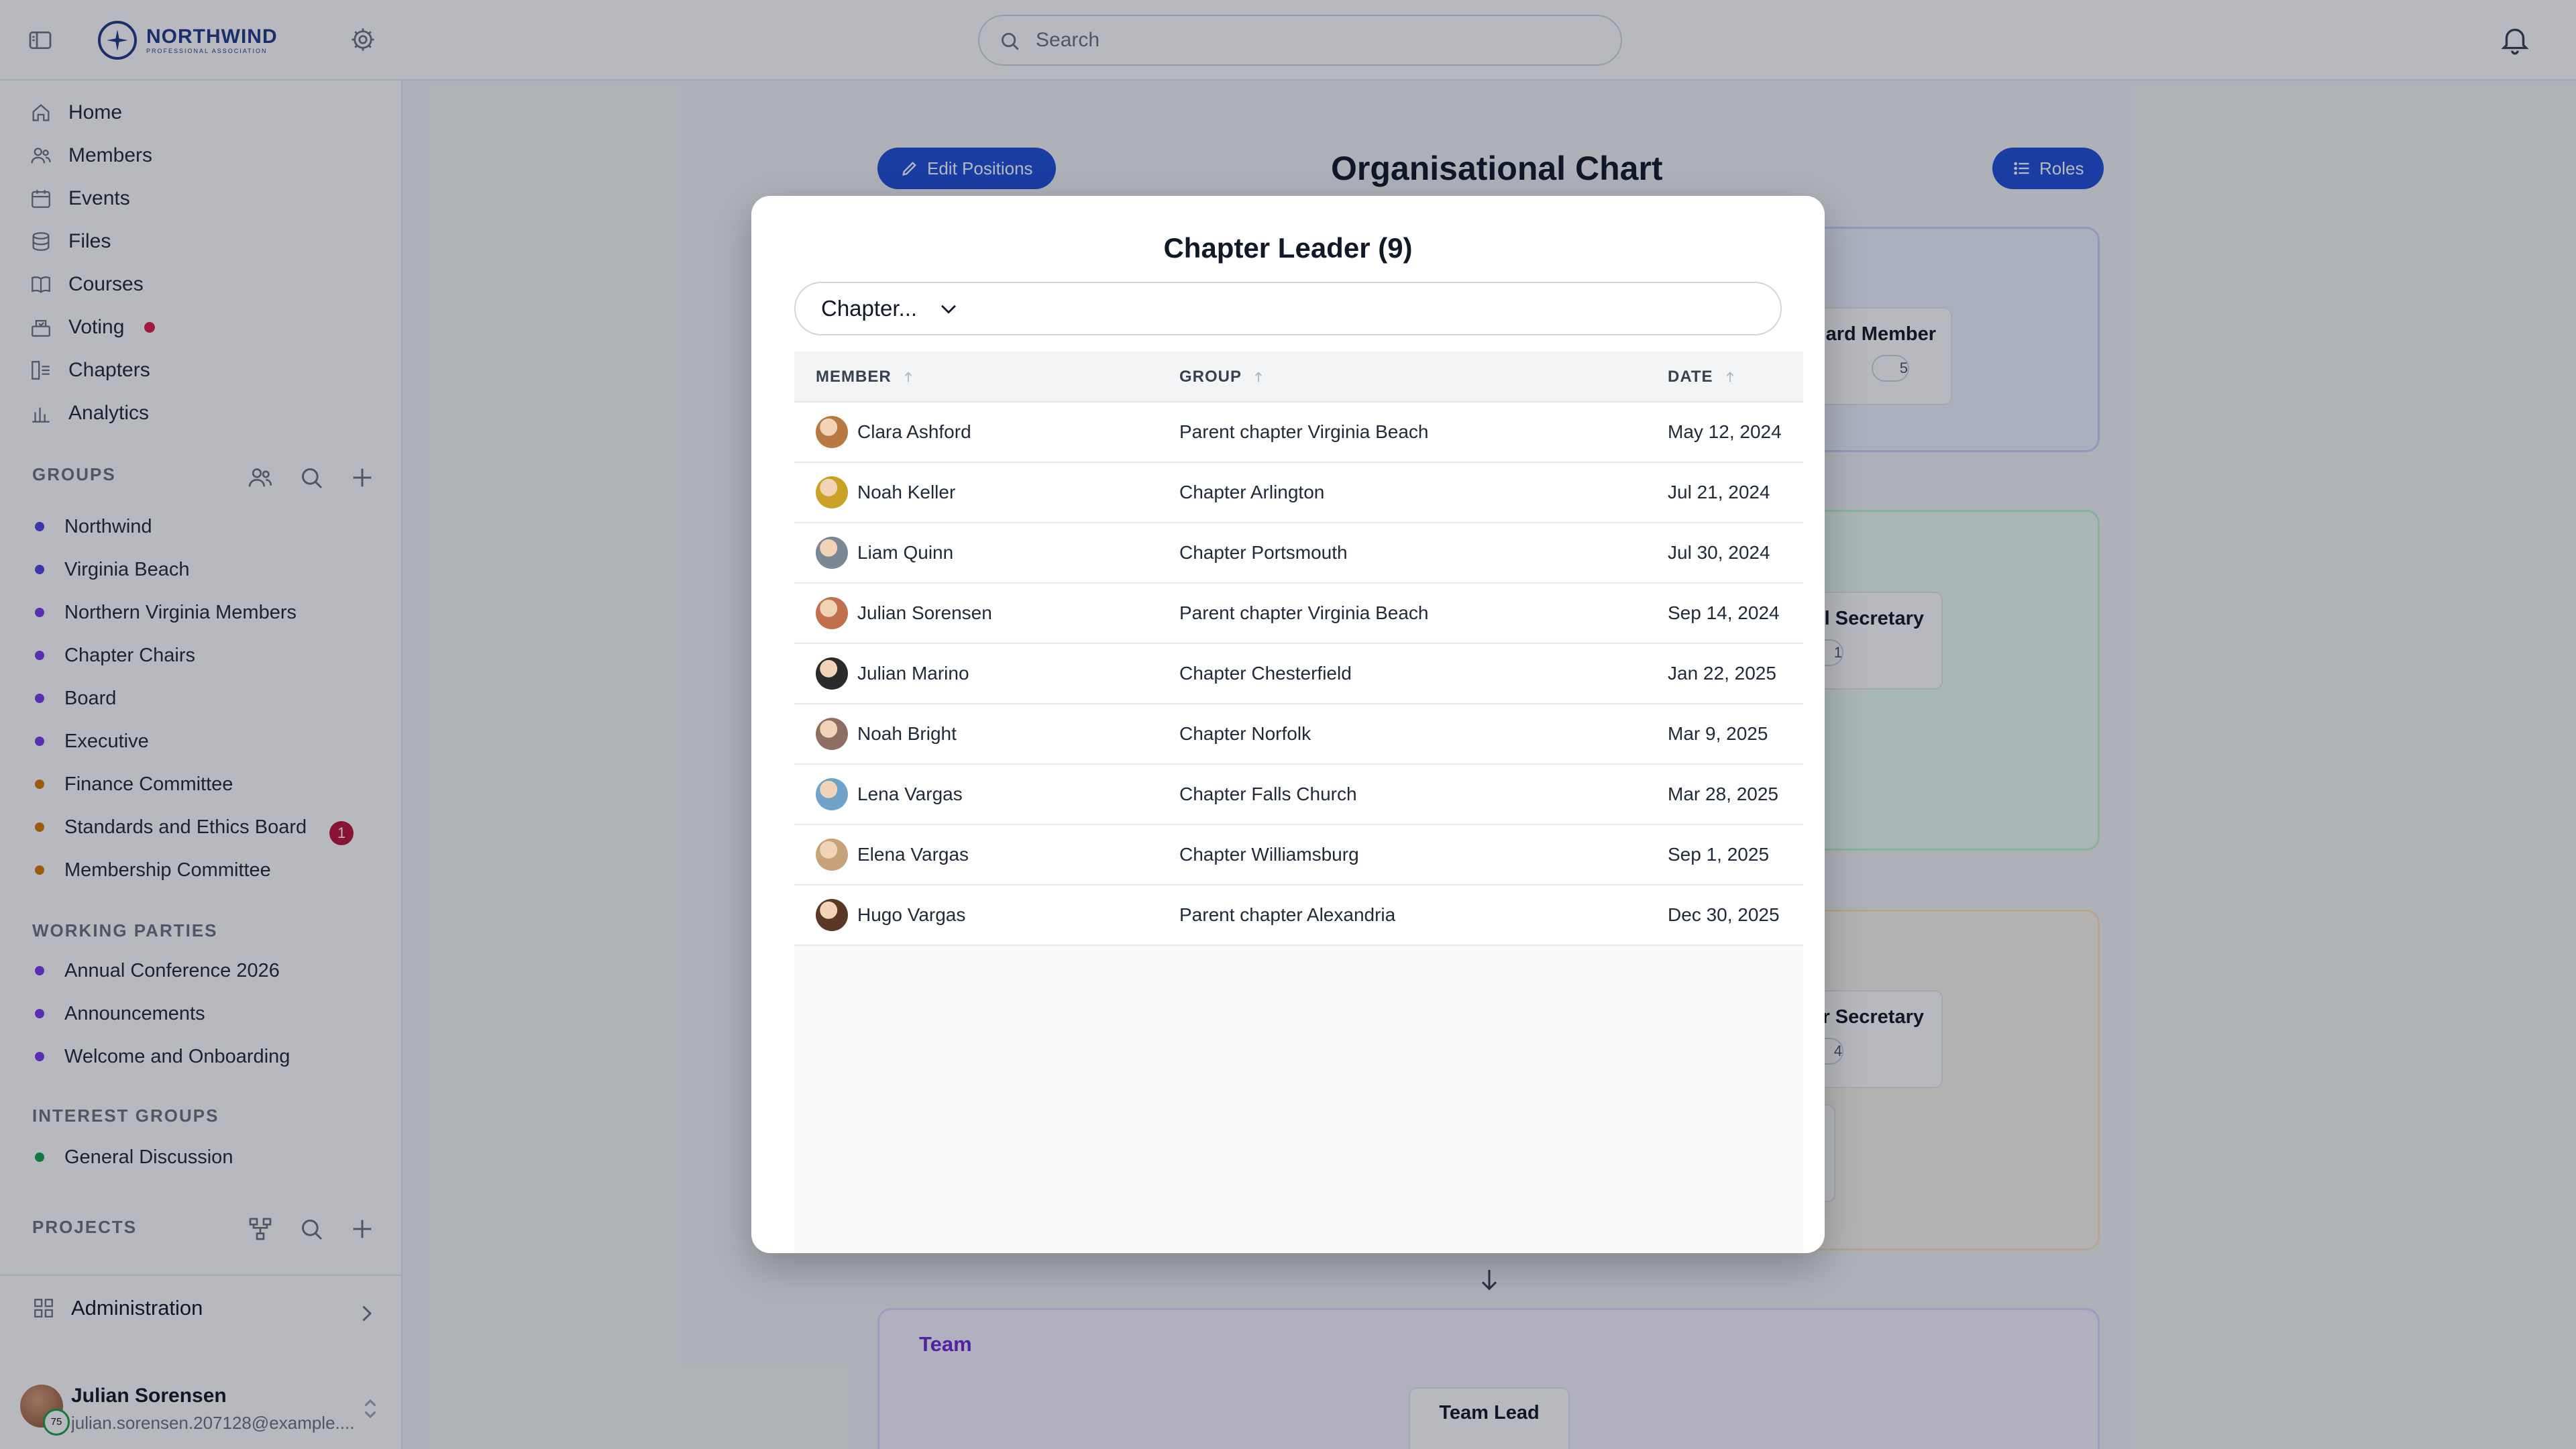 The width and height of the screenshot is (2576, 1449). Describe the element at coordinates (924, 612) in the screenshot. I see `member-name: Julian Sorensen` at that location.